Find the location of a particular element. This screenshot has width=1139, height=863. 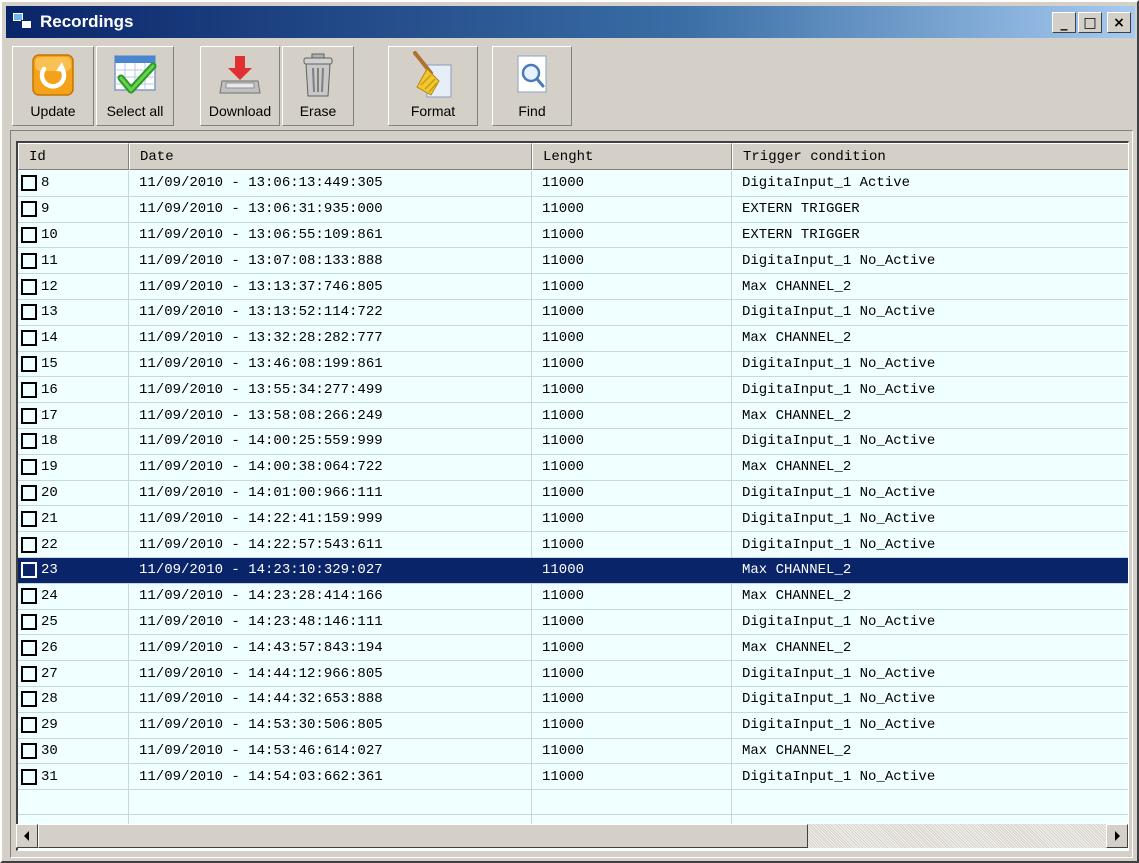

id-cell: 25 is located at coordinates (73, 622).